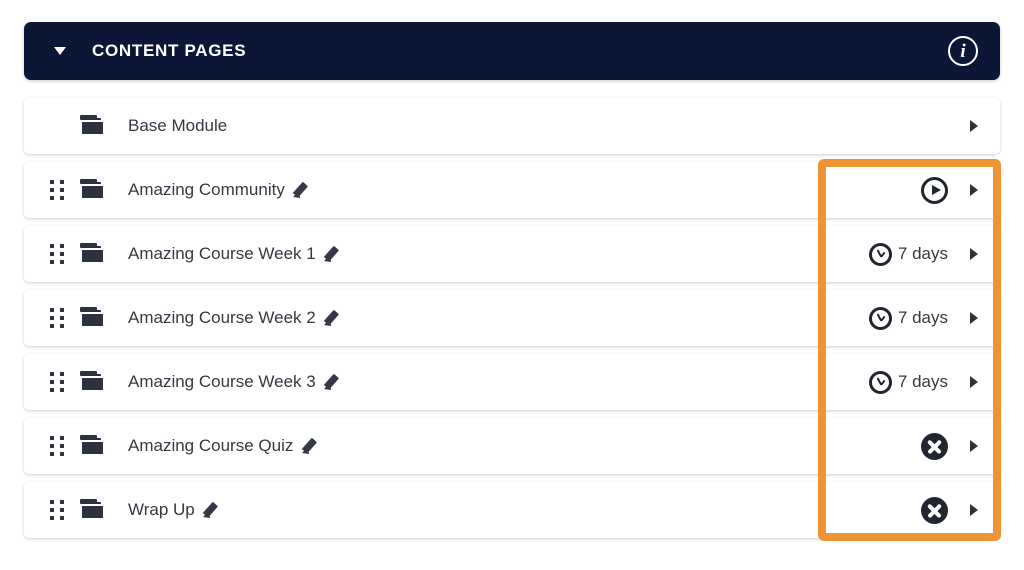  I want to click on content-page-row: Base Module, so click(512, 126).